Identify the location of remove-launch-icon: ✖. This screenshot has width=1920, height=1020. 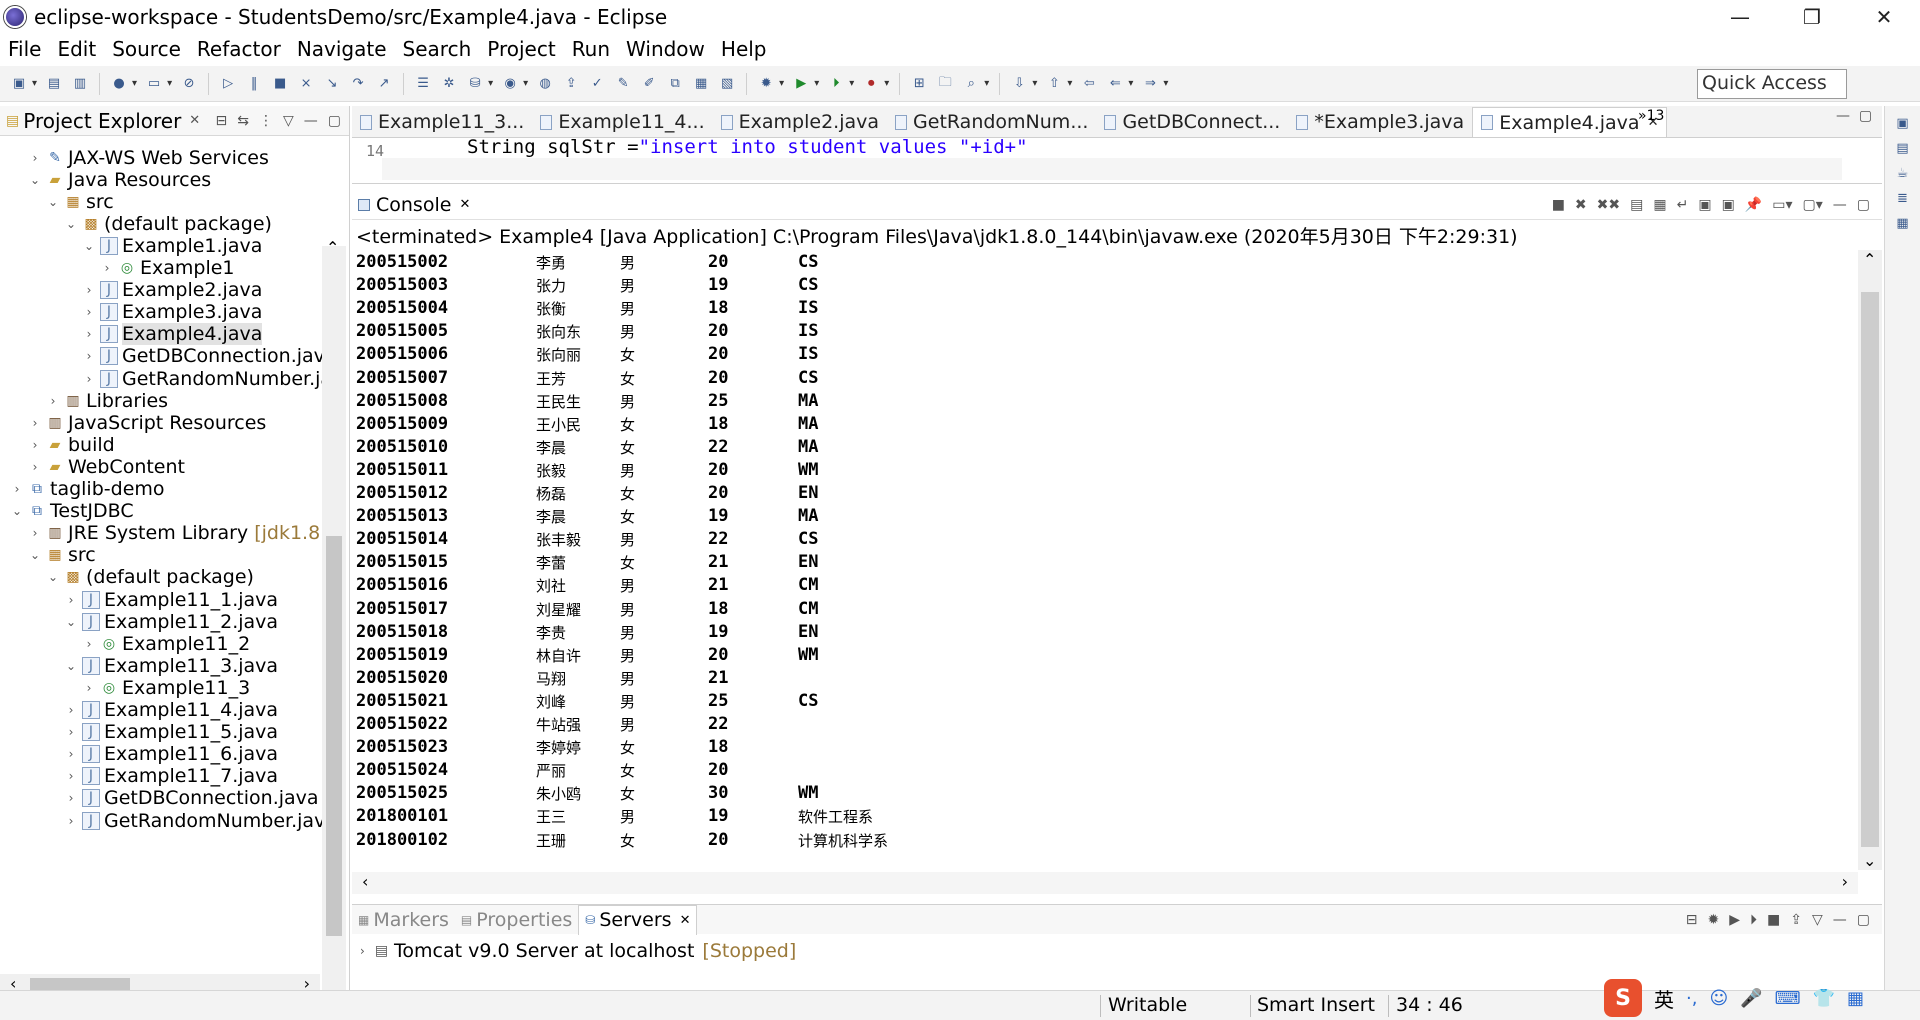
(1581, 205).